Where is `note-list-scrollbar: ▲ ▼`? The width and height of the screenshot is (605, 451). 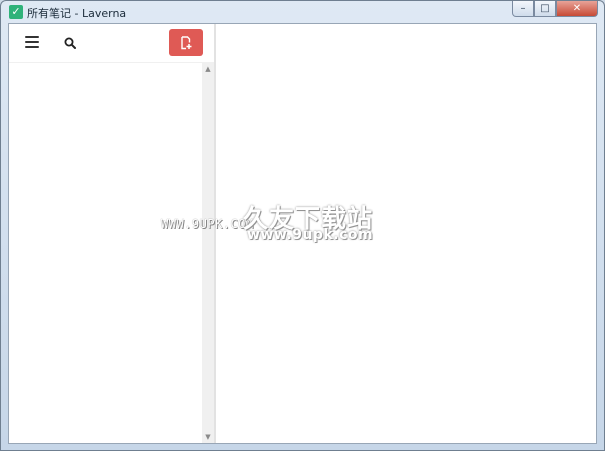 note-list-scrollbar: ▲ ▼ is located at coordinates (208, 253).